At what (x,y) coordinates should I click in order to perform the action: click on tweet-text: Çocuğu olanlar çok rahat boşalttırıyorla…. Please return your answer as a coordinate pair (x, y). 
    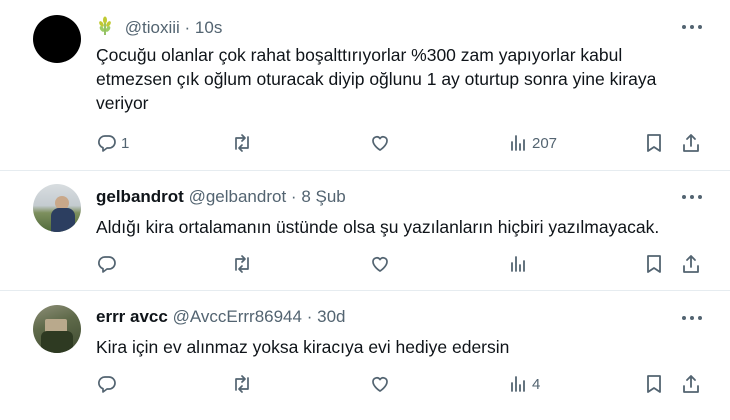
    Looking at the image, I should click on (376, 79).